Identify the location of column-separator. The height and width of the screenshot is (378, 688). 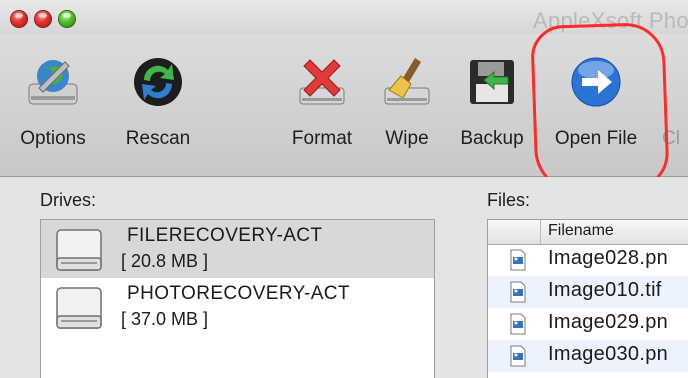
(540, 232).